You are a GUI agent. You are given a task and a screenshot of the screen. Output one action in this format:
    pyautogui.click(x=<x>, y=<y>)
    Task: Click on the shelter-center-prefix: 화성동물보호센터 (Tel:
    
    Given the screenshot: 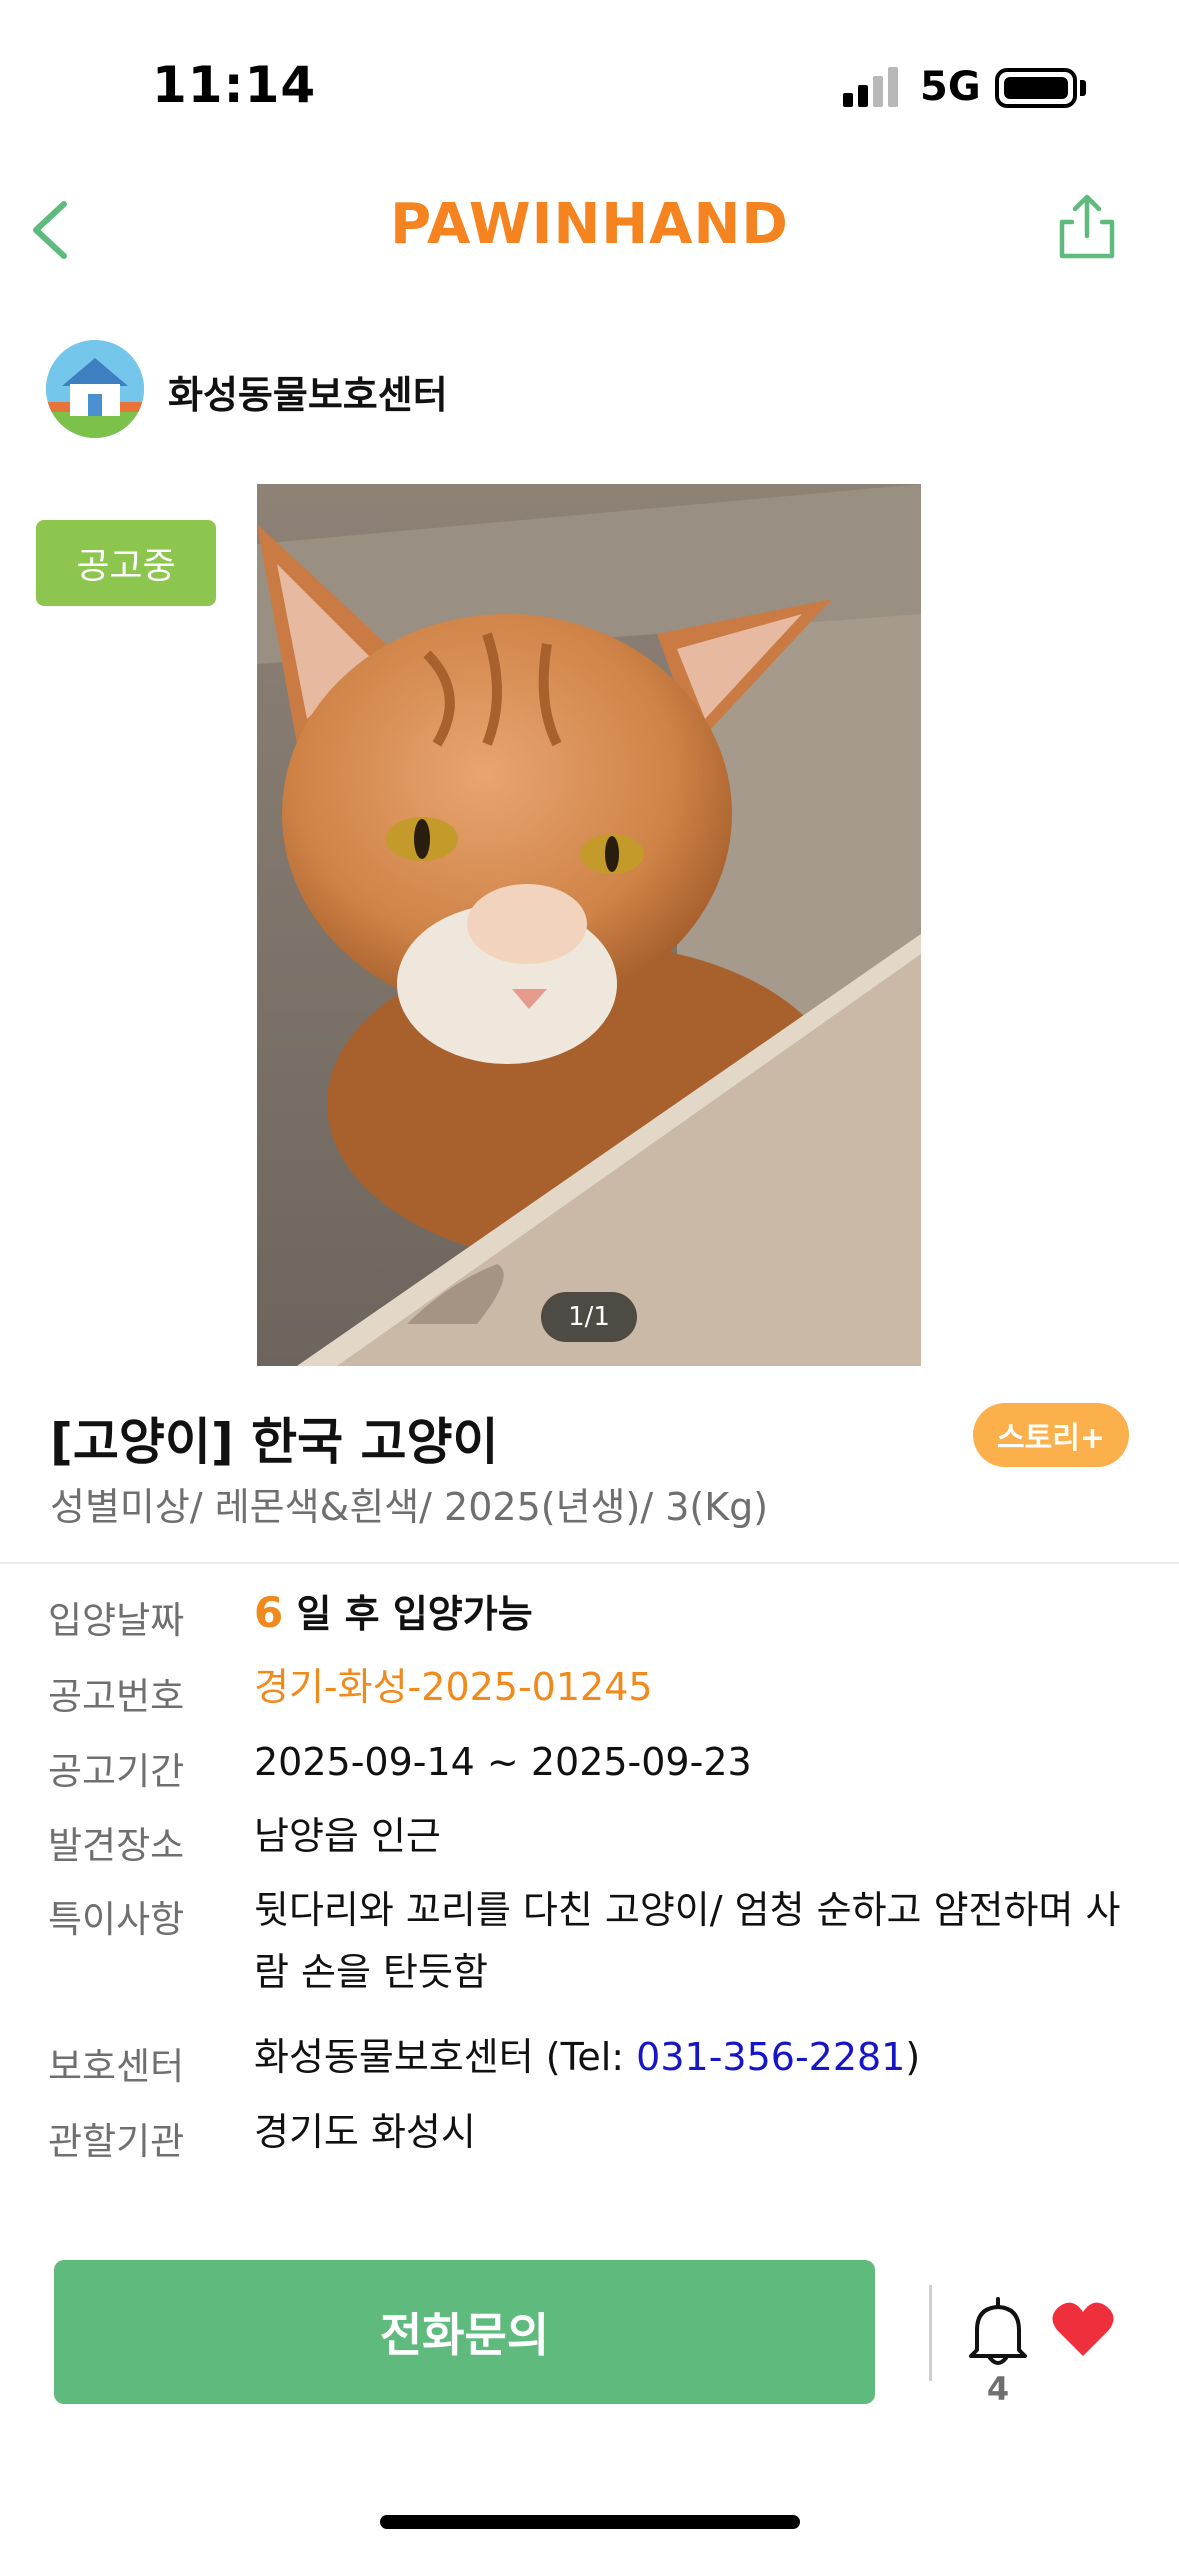 What is the action you would take?
    pyautogui.click(x=445, y=2057)
    